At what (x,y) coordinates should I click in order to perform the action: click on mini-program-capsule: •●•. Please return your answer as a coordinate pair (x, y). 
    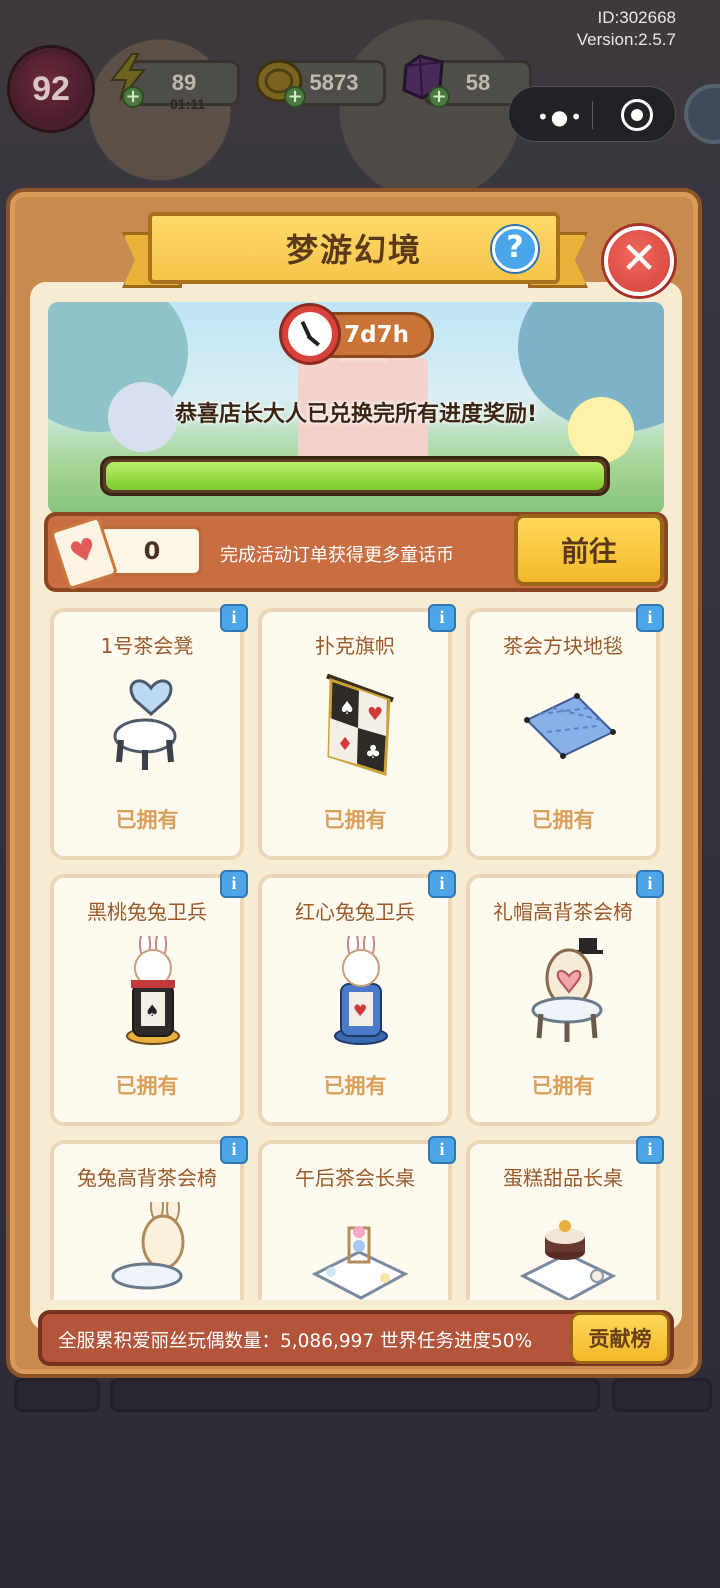
    Looking at the image, I should click on (592, 114).